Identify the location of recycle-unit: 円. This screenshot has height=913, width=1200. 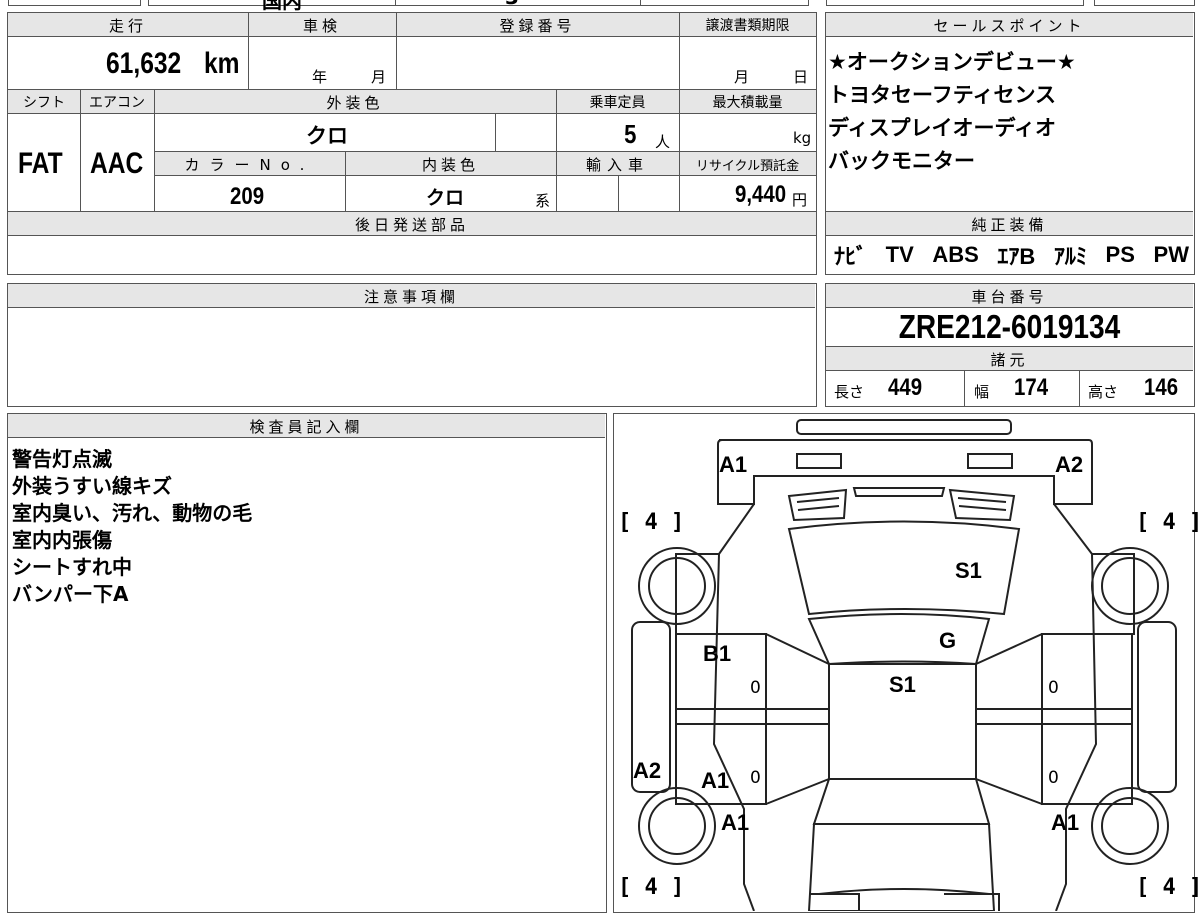
(800, 200).